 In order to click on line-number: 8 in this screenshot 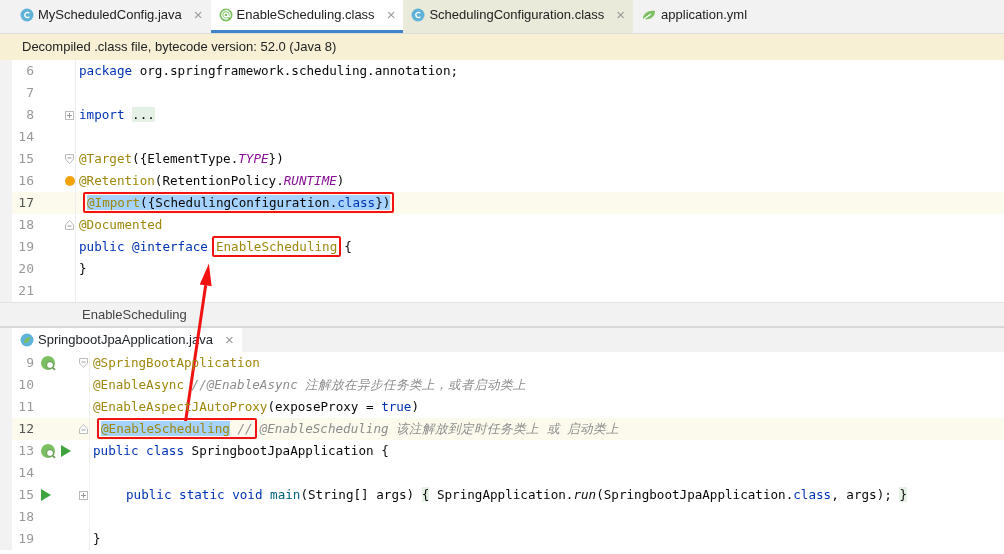, I will do `click(29, 115)`.